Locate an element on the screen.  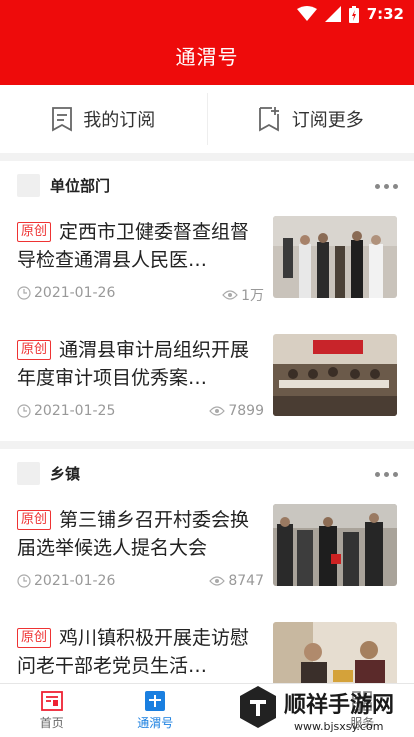
section-title: 单位部门 is located at coordinates (80, 186).